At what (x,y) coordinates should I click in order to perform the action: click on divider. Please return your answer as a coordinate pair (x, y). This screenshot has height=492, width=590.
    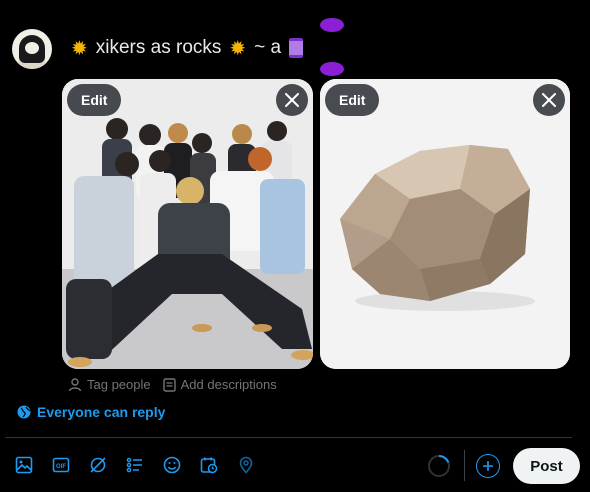
    Looking at the image, I should click on (288, 437).